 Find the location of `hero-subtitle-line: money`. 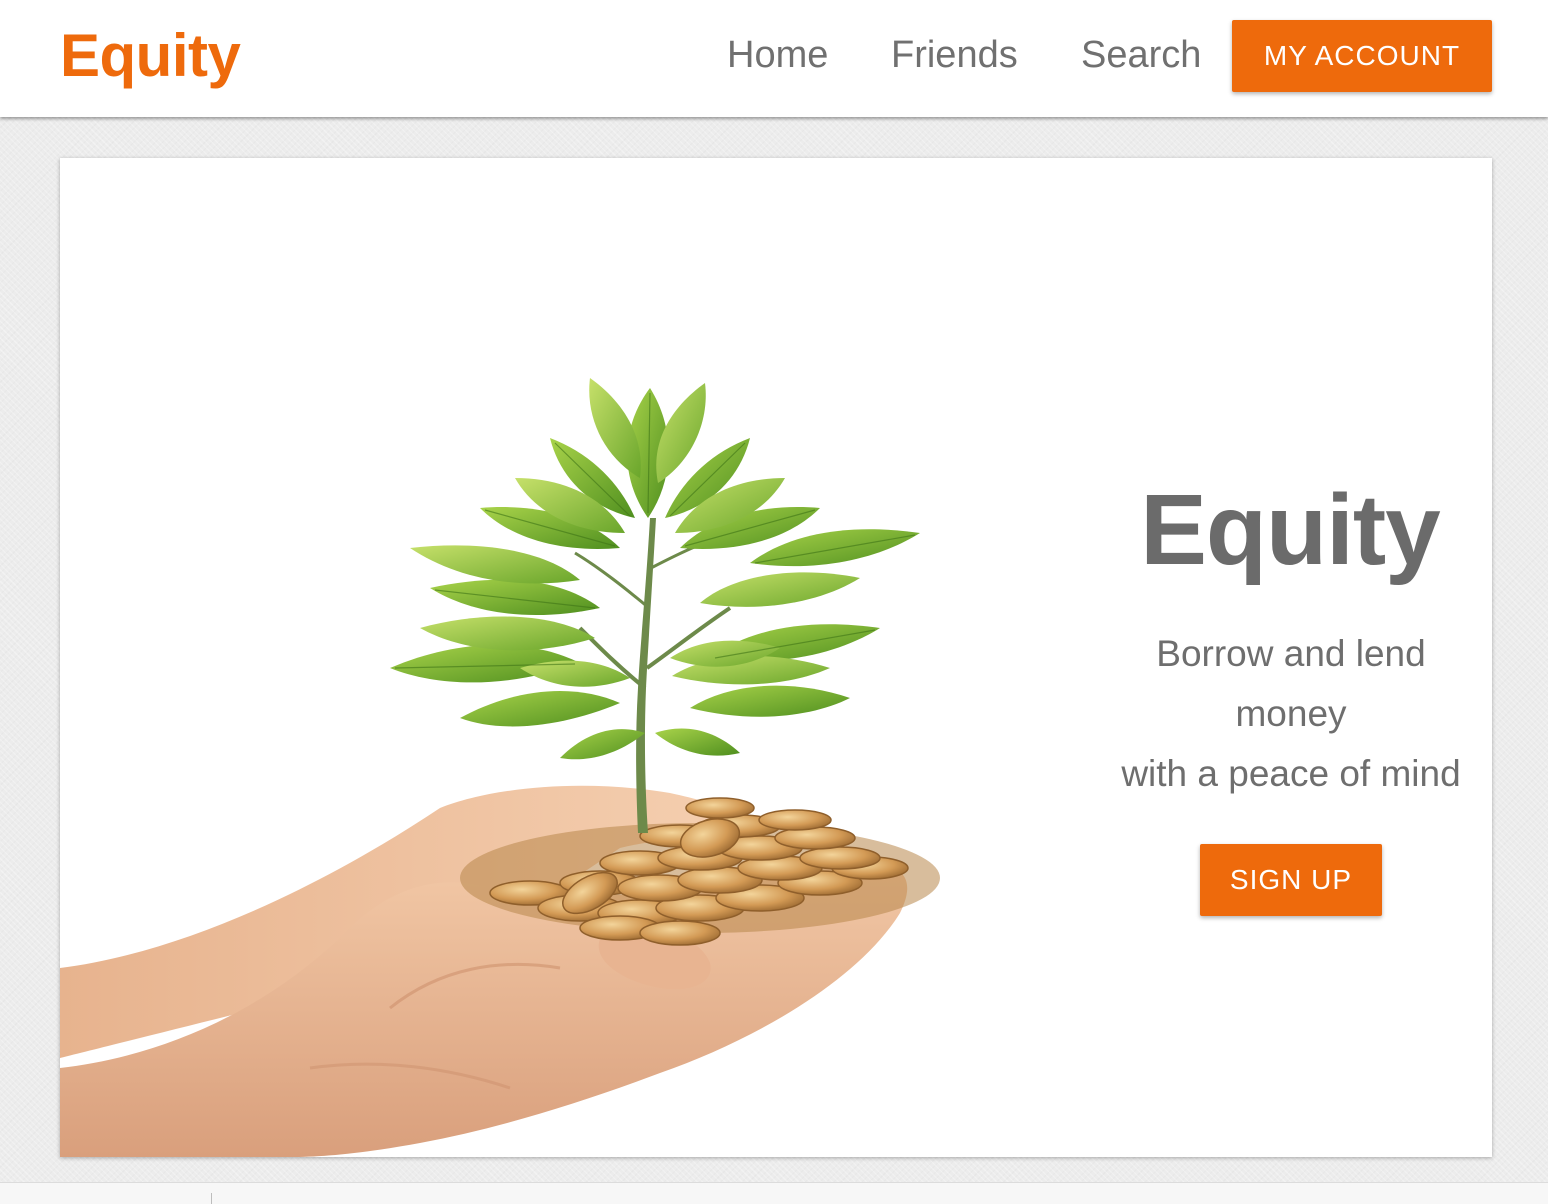

hero-subtitle-line: money is located at coordinates (1291, 713).